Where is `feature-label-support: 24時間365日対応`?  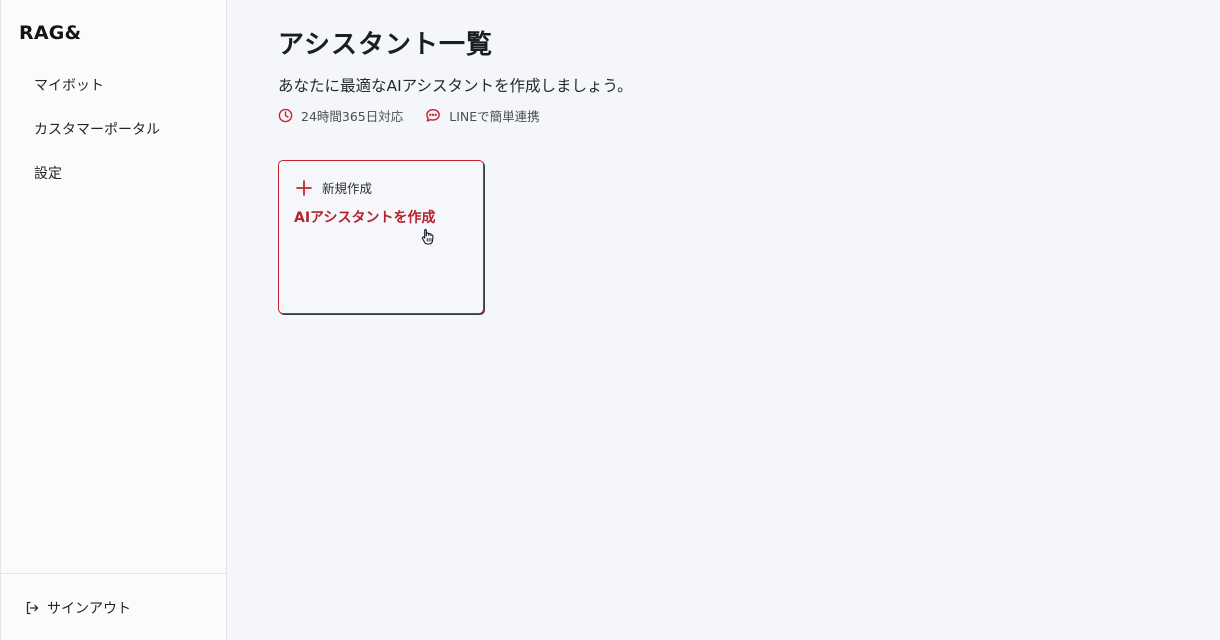
feature-label-support: 24時間365日対応 is located at coordinates (352, 116).